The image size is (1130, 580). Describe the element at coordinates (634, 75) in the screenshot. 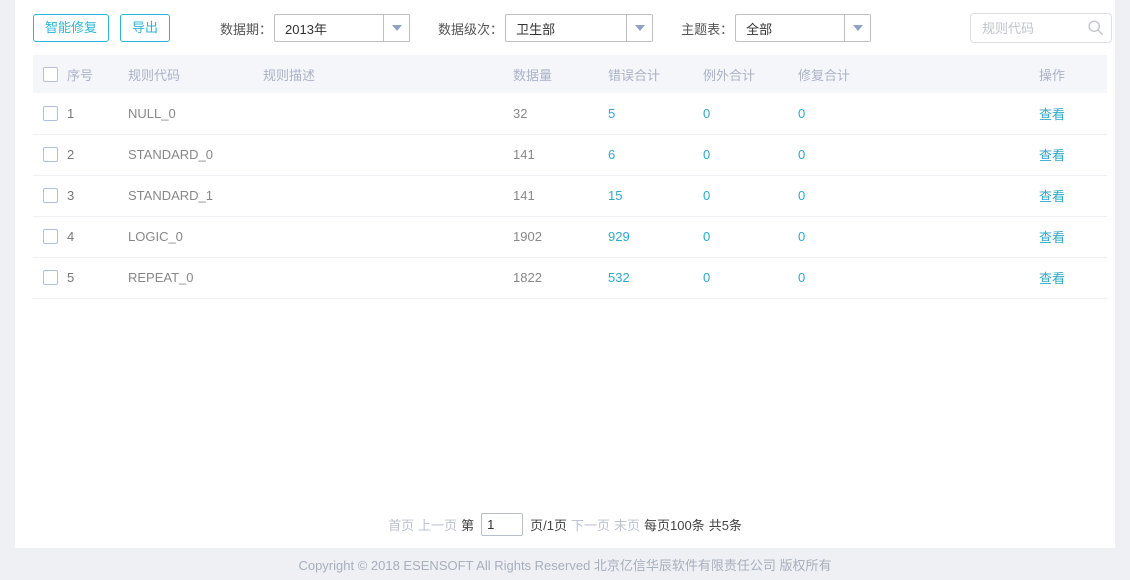

I see `column-header-error-total: 错误合计` at that location.